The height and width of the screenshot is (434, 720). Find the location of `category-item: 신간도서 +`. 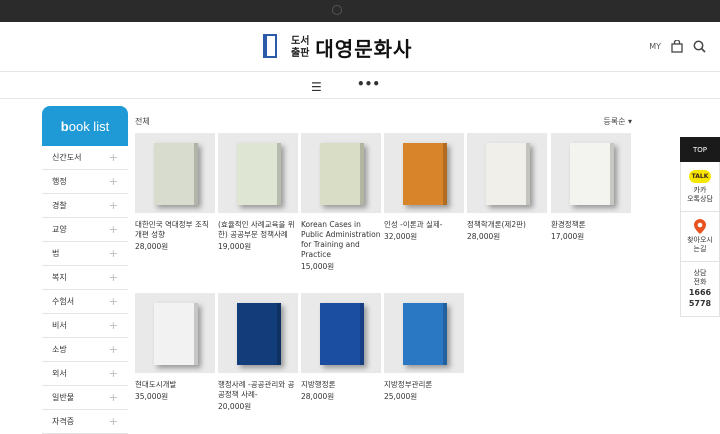

category-item: 신간도서 + is located at coordinates (85, 158).